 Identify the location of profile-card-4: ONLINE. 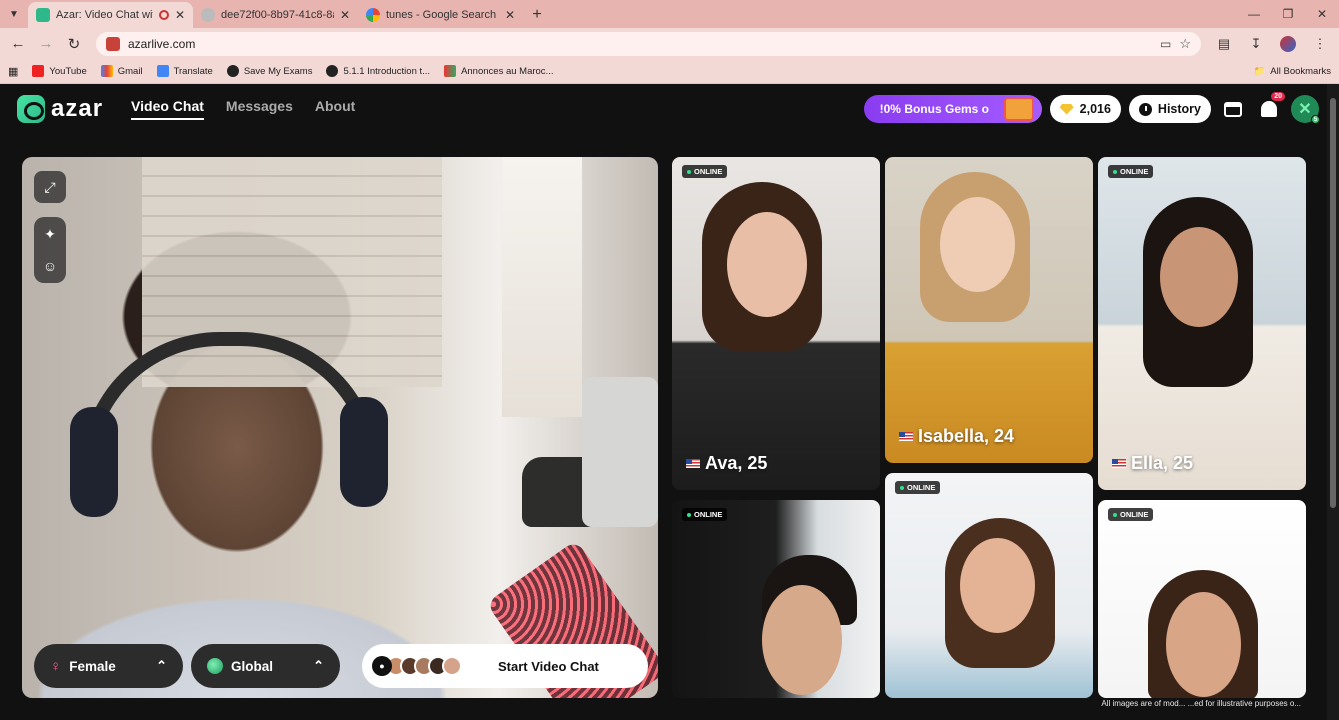
(776, 599).